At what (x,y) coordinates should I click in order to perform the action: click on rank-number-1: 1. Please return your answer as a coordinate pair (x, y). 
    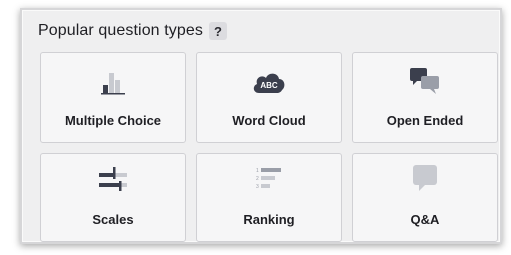
    Looking at the image, I should click on (257, 171).